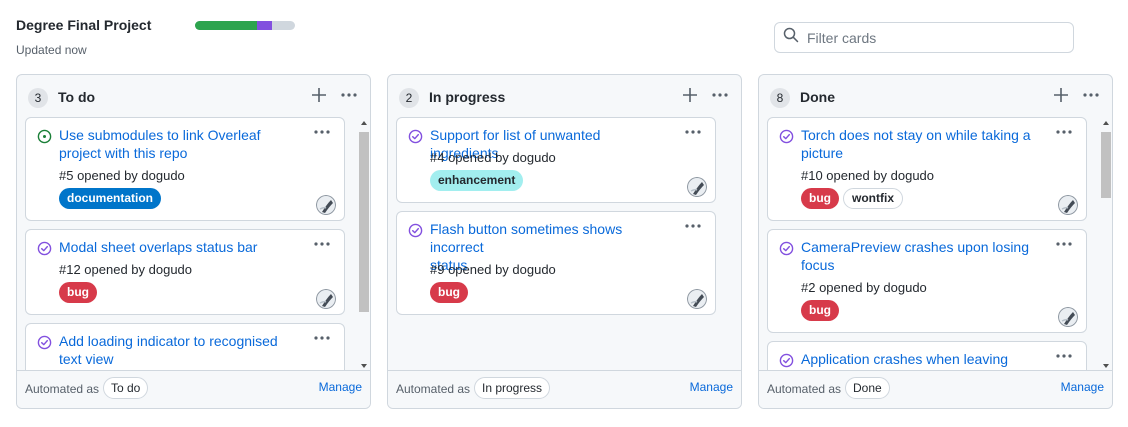 The height and width of the screenshot is (427, 1128). Describe the element at coordinates (822, 153) in the screenshot. I see `issue-title-line: picture` at that location.